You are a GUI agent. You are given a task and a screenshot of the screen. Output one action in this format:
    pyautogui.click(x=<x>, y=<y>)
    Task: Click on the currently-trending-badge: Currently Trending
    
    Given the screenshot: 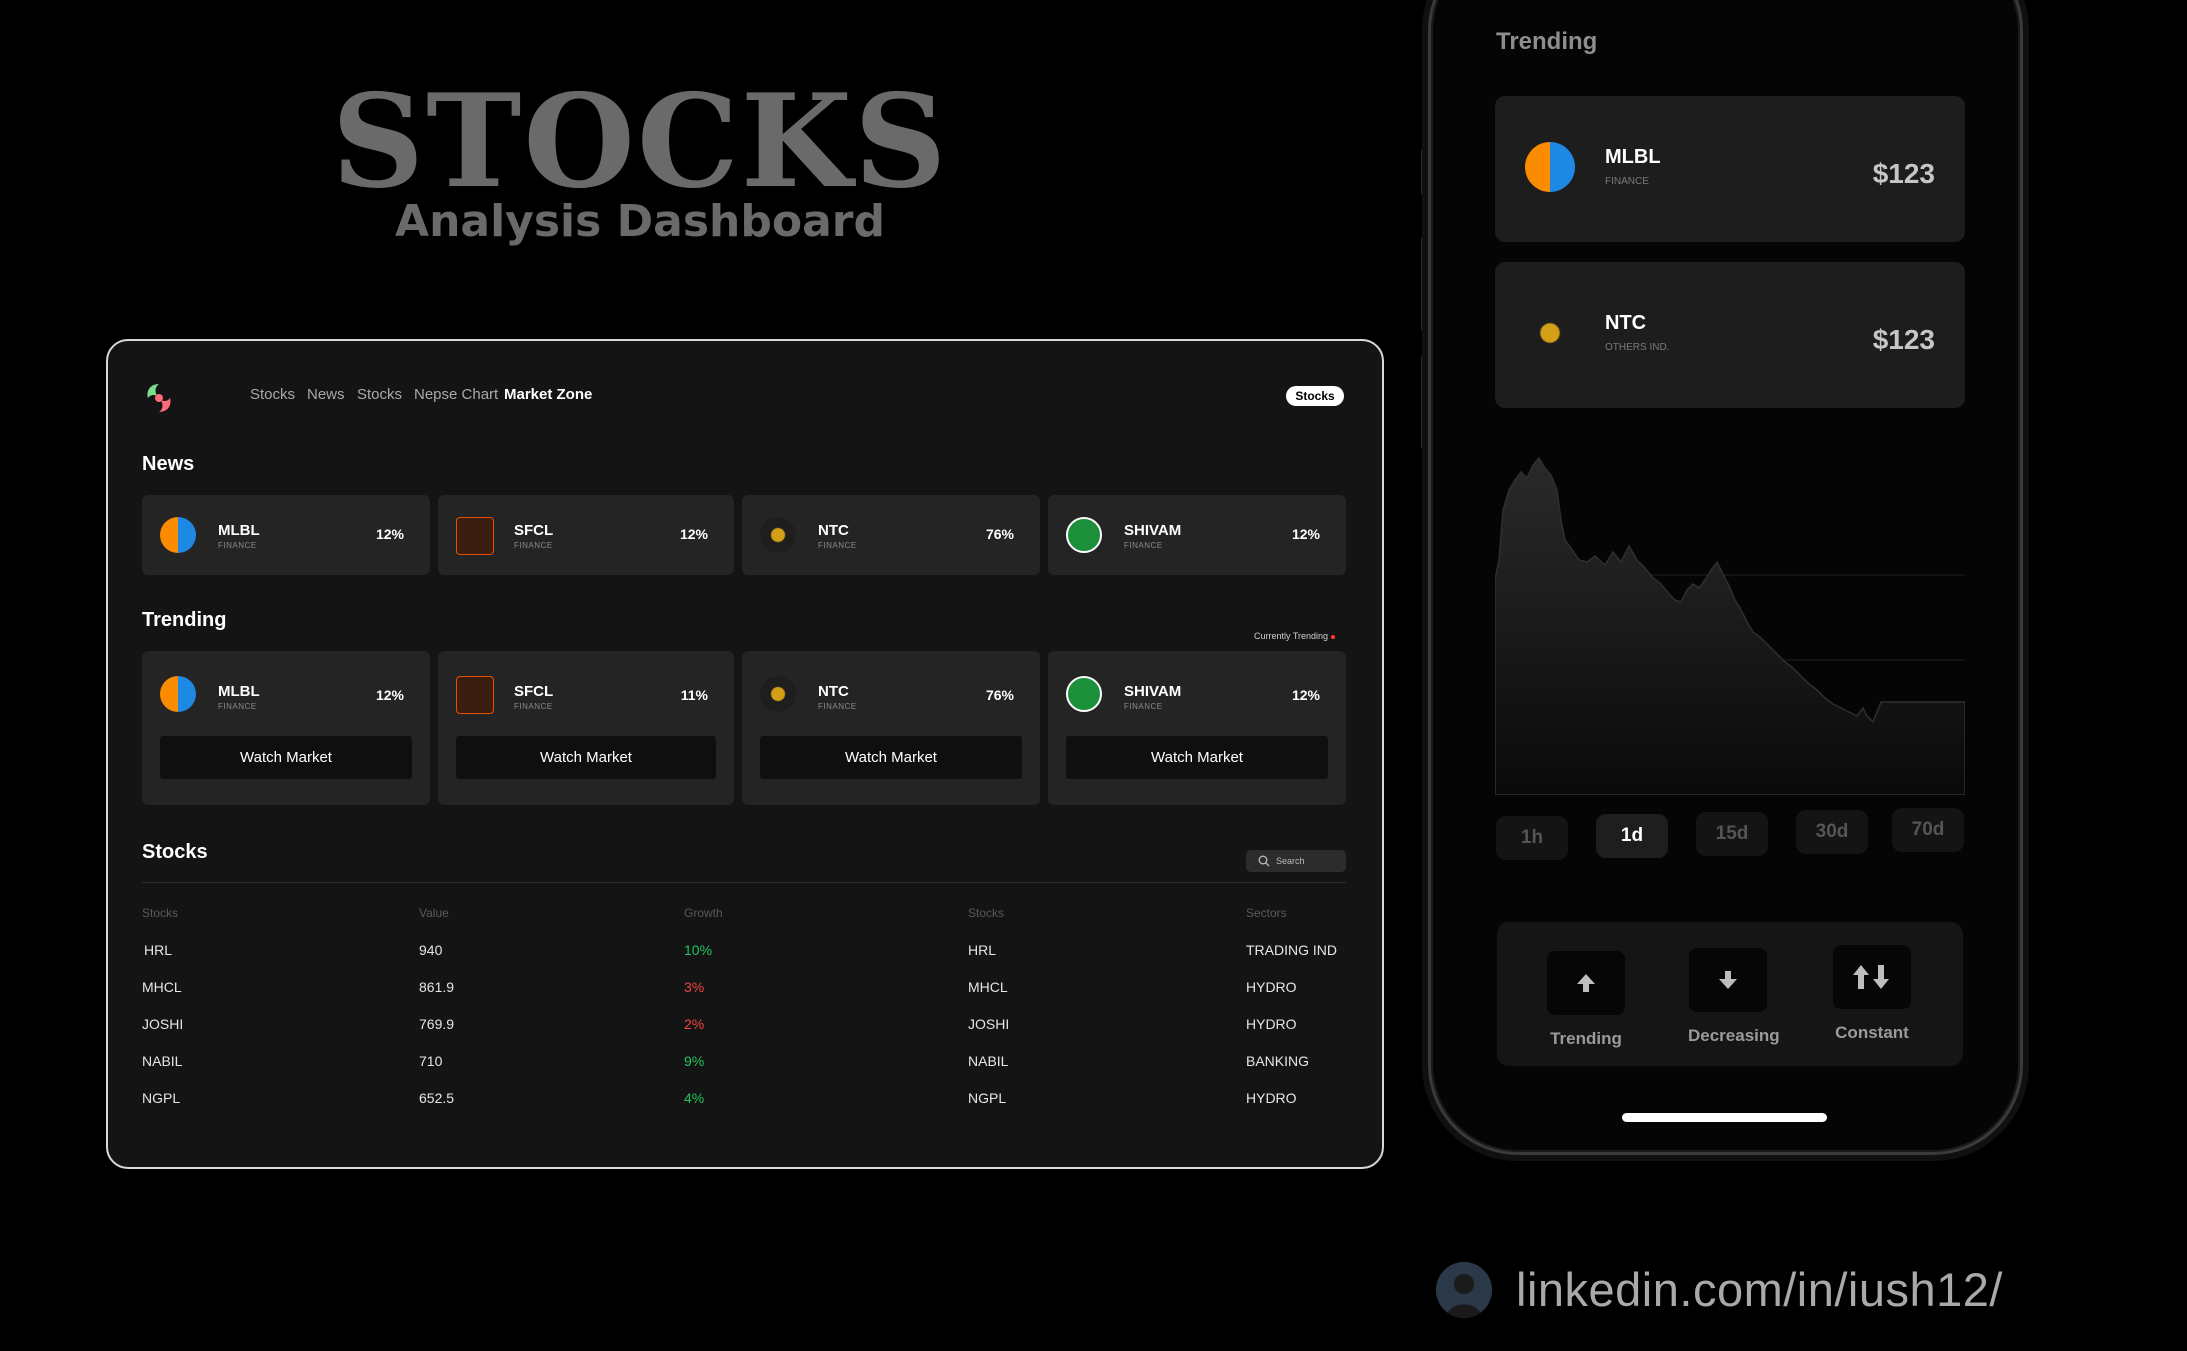 What is the action you would take?
    pyautogui.click(x=1295, y=636)
    